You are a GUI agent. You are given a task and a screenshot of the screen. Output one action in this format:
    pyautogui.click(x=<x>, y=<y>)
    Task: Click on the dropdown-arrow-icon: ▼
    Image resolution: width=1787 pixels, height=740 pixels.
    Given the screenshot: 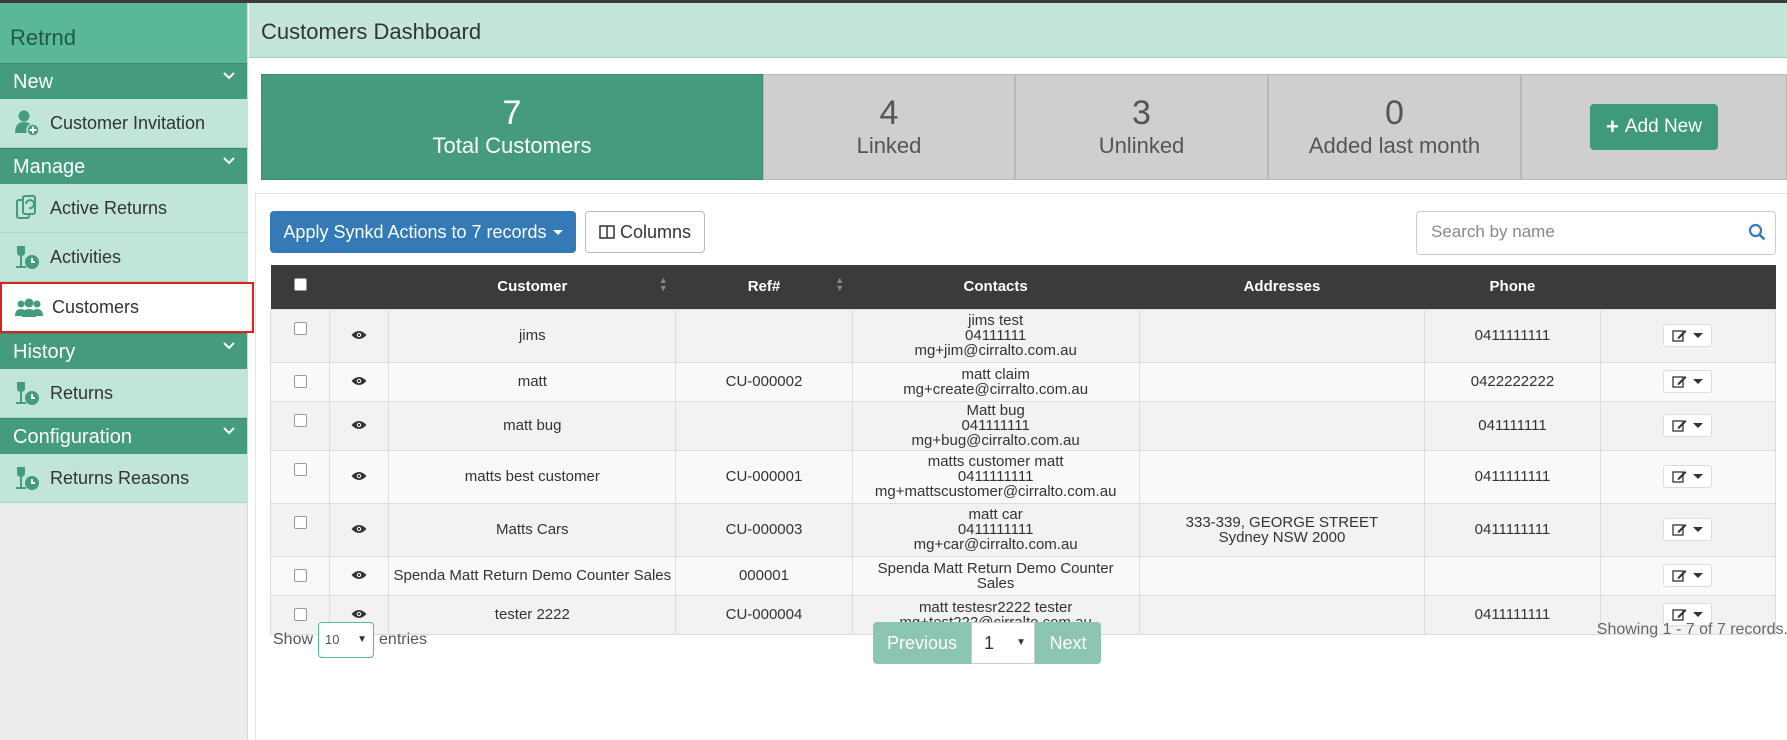 What is the action you would take?
    pyautogui.click(x=1021, y=642)
    